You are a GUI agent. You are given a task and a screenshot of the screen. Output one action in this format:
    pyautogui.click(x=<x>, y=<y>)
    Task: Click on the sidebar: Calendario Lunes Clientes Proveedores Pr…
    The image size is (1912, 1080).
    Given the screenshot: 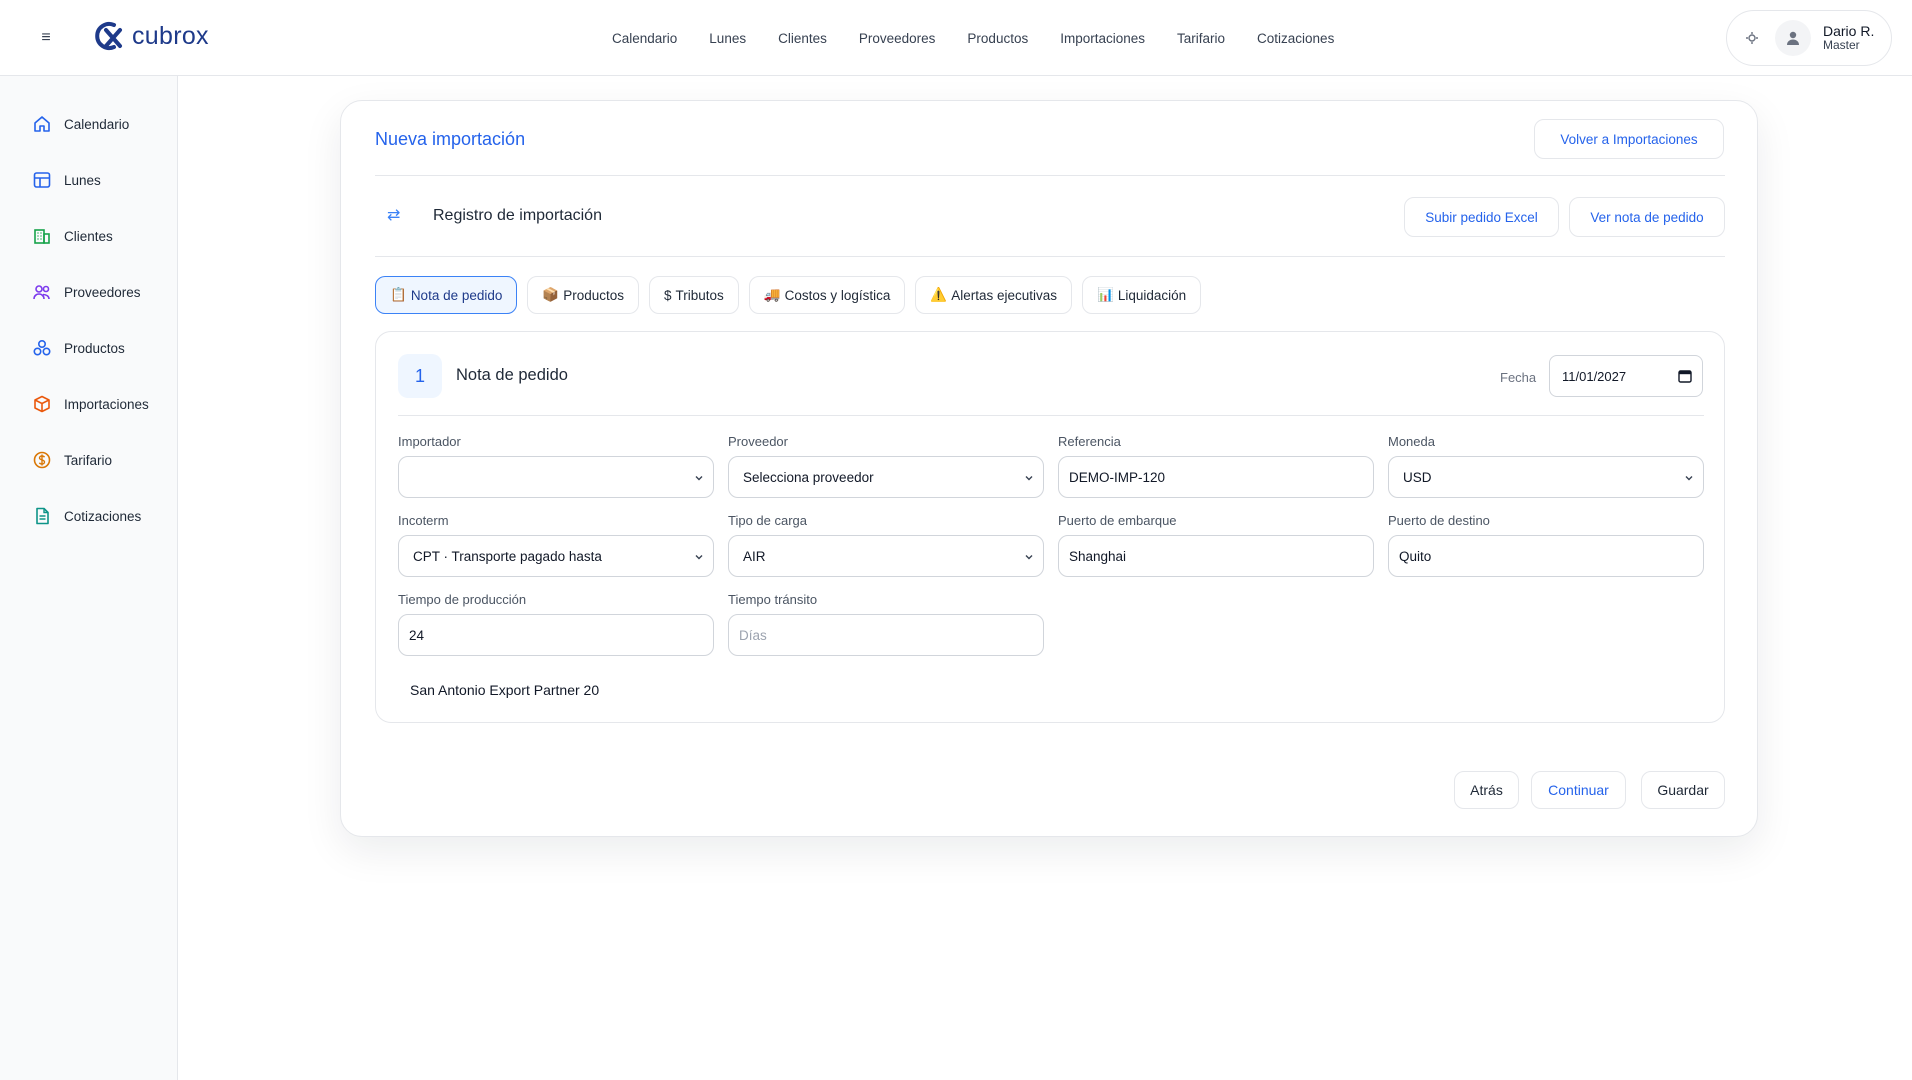 What is the action you would take?
    pyautogui.click(x=89, y=578)
    